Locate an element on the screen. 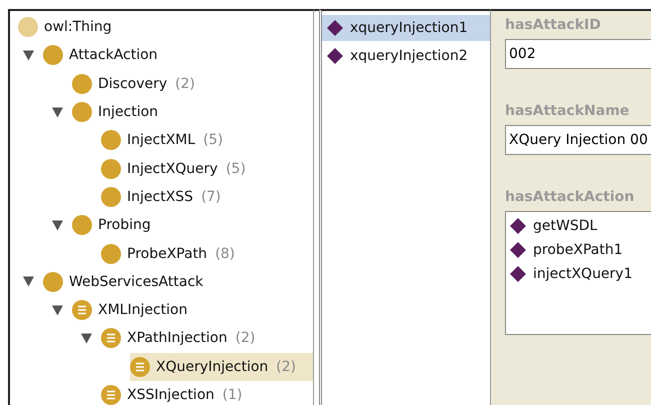 Image resolution: width=651 pixels, height=405 pixels. list-item: probeXPath1 is located at coordinates (578, 250).